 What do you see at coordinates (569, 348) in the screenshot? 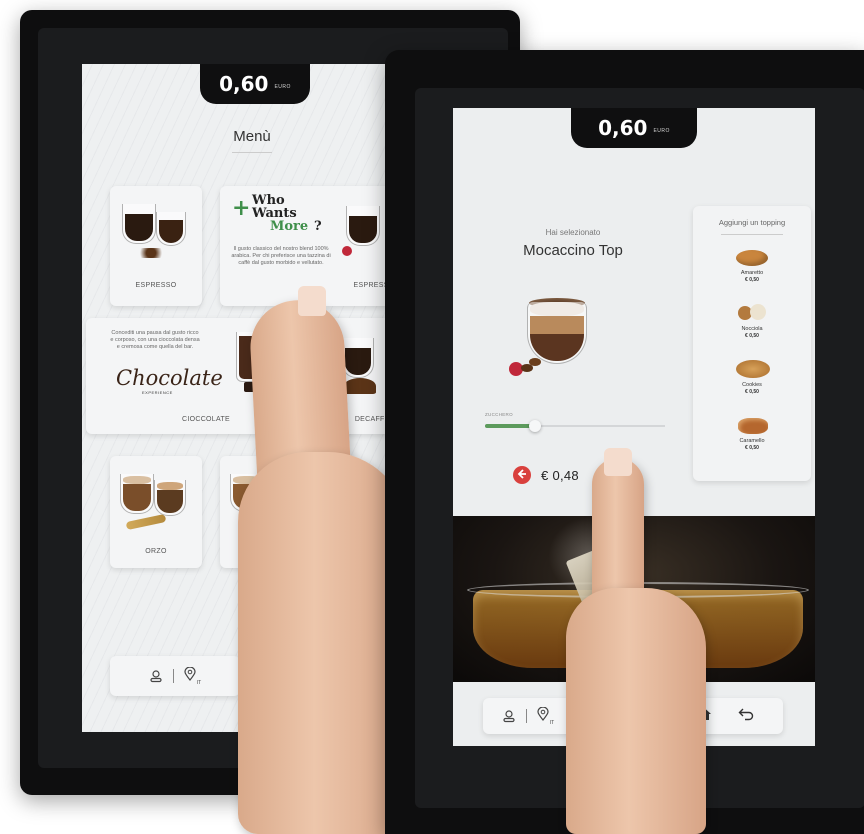
I see `mocaccino-cup-image` at bounding box center [569, 348].